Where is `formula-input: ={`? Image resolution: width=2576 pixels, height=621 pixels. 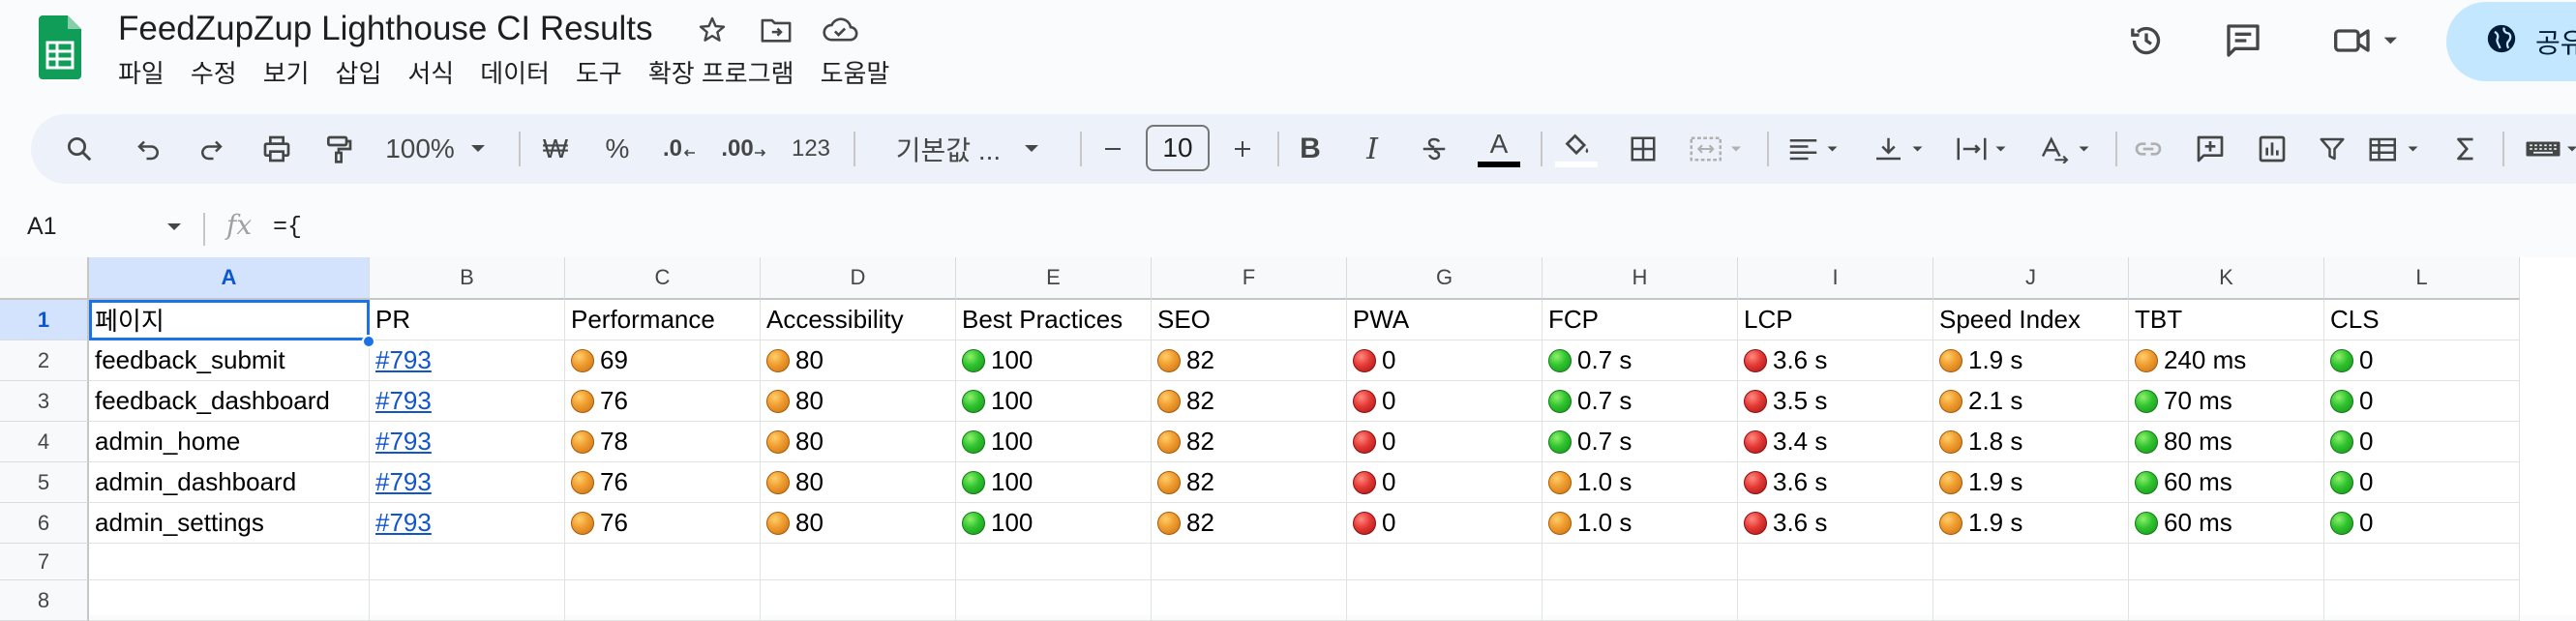
formula-input: ={ is located at coordinates (287, 227).